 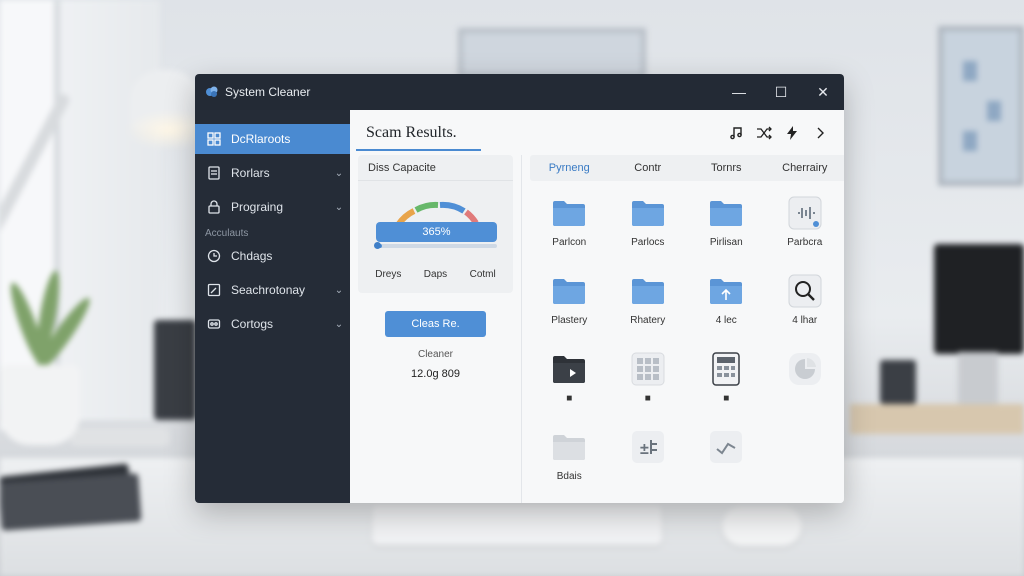 What do you see at coordinates (569, 466) in the screenshot?
I see `result-item: Bdais` at bounding box center [569, 466].